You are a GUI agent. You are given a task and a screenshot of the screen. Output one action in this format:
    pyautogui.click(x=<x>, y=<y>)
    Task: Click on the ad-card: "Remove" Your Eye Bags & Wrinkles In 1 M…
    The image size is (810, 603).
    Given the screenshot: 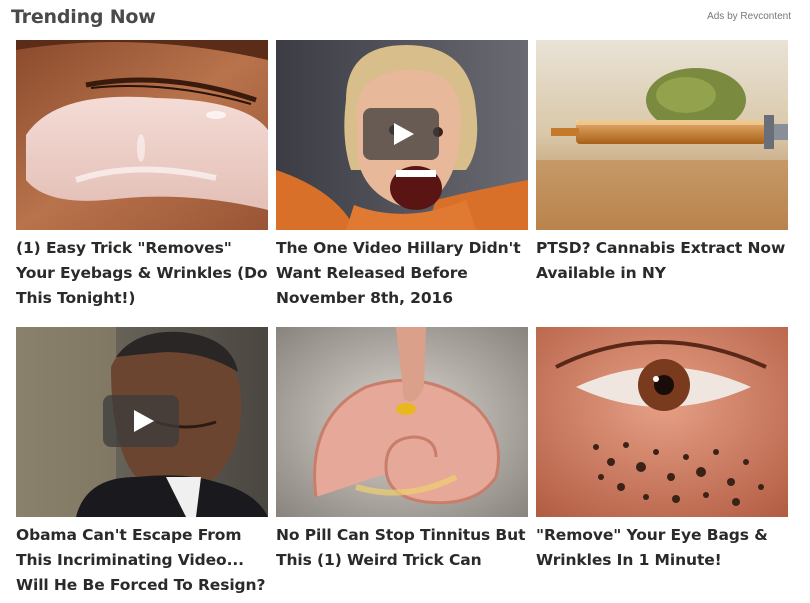 What is the action you would take?
    pyautogui.click(x=662, y=450)
    